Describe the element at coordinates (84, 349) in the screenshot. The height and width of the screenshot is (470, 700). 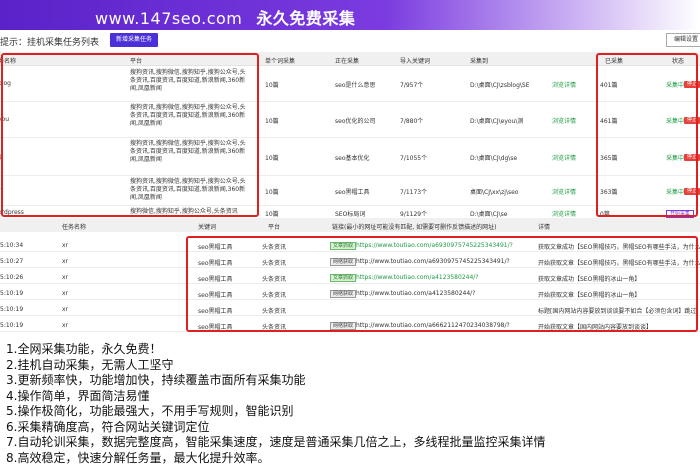
I see `feature-item: 1.全网采集功能，永久免费！` at that location.